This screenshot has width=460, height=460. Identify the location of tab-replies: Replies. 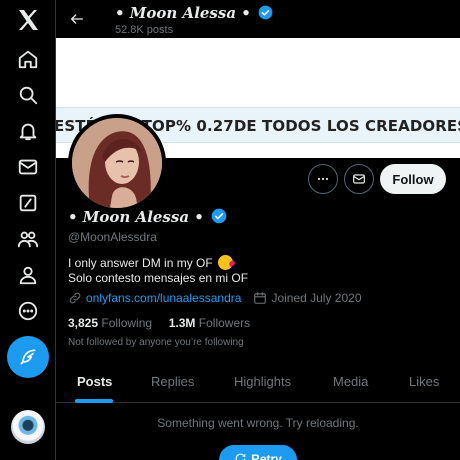
(172, 381).